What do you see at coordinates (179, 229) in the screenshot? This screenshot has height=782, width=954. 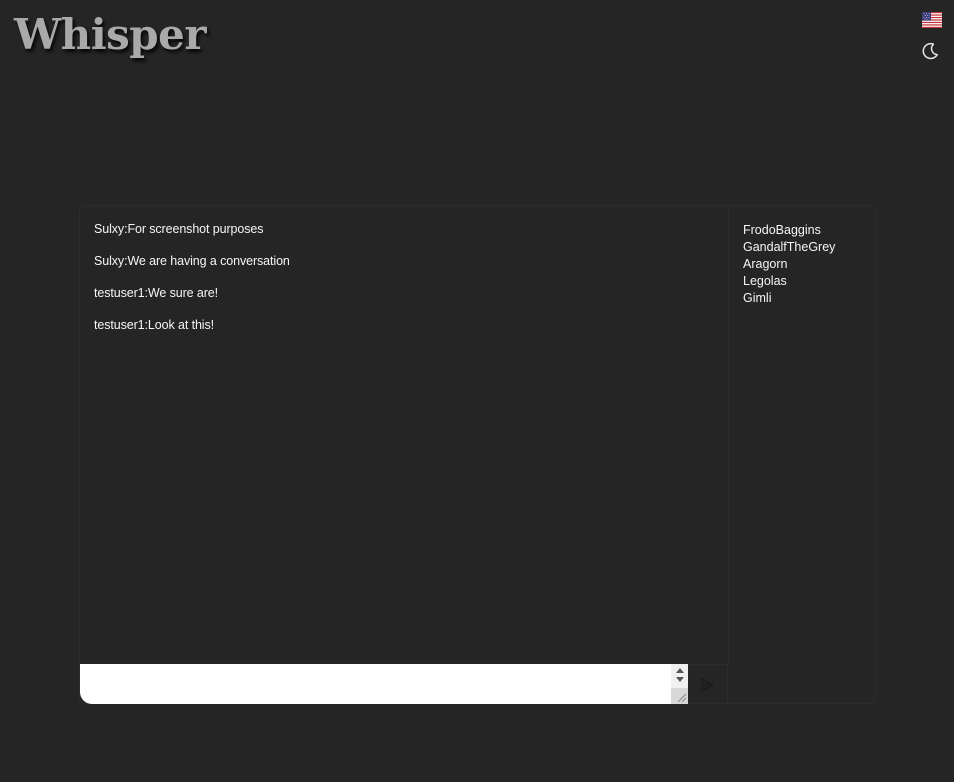 I see `message-item: Sulxy:For screenshot purposes` at bounding box center [179, 229].